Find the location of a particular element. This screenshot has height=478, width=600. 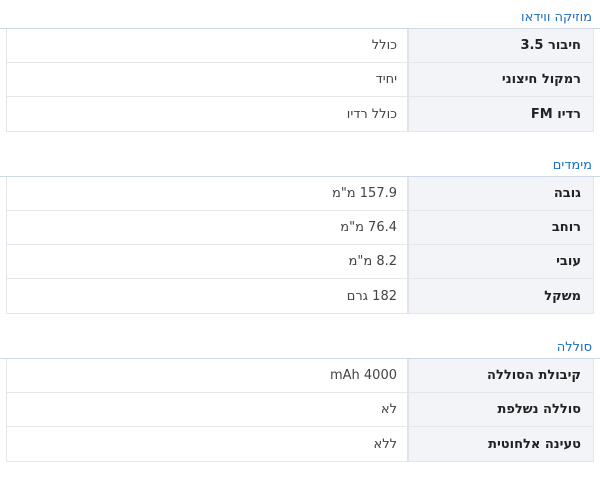

spec-value: ללא is located at coordinates (207, 444).